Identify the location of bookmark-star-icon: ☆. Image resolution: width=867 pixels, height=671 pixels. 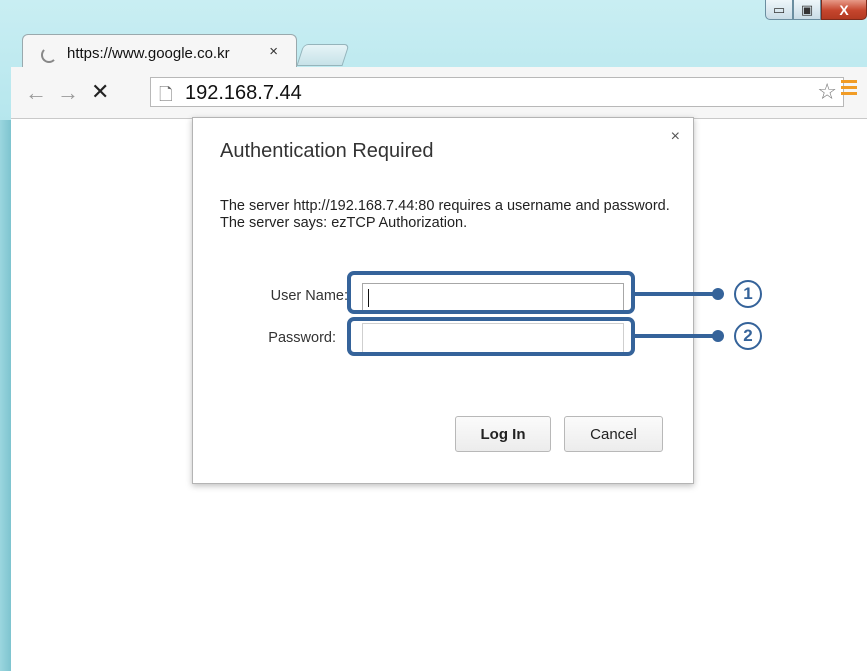
(827, 92).